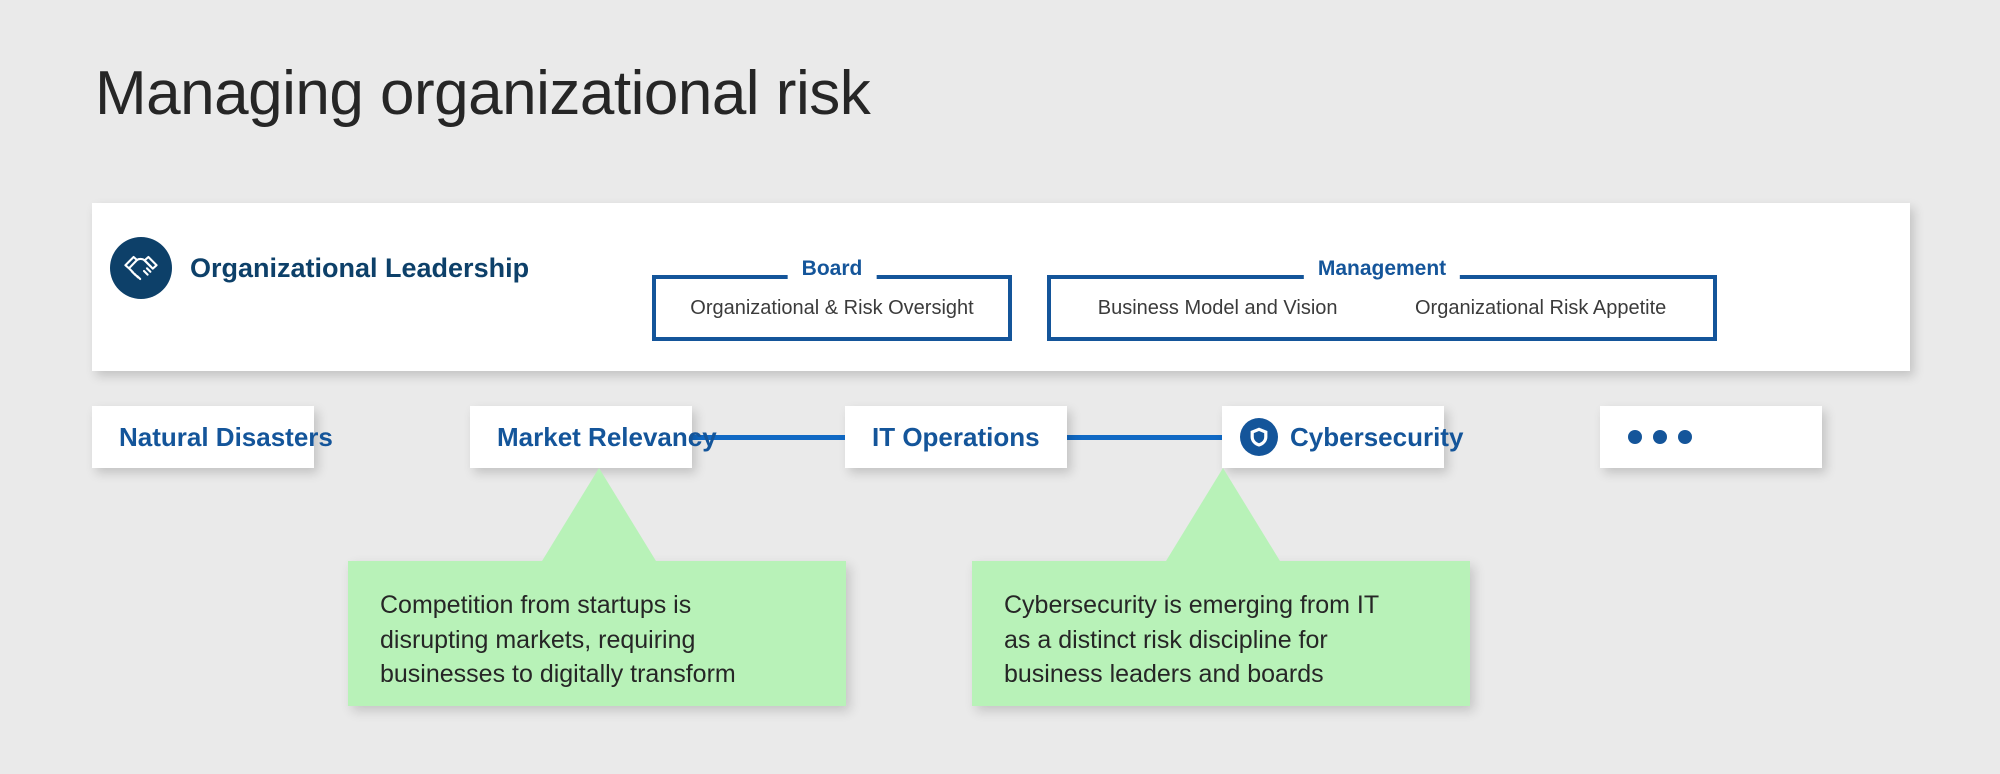  Describe the element at coordinates (832, 268) in the screenshot. I see `board-group-title: Board` at that location.